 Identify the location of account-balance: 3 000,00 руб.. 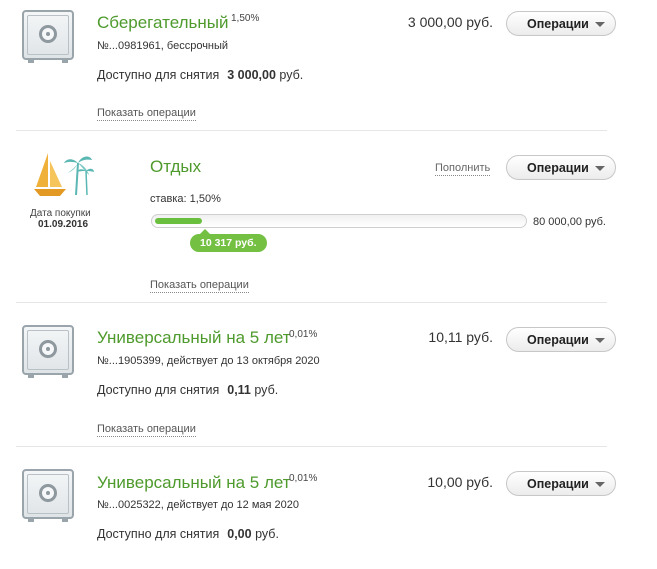
(450, 22).